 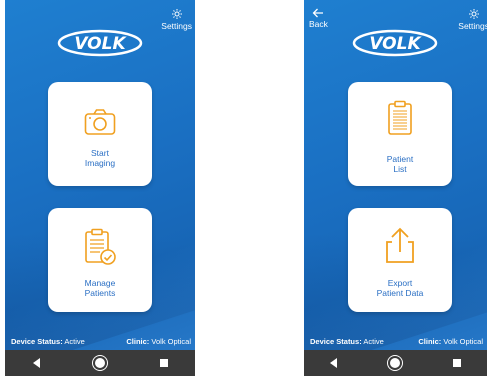 I want to click on back-button: Back, so click(x=318, y=18).